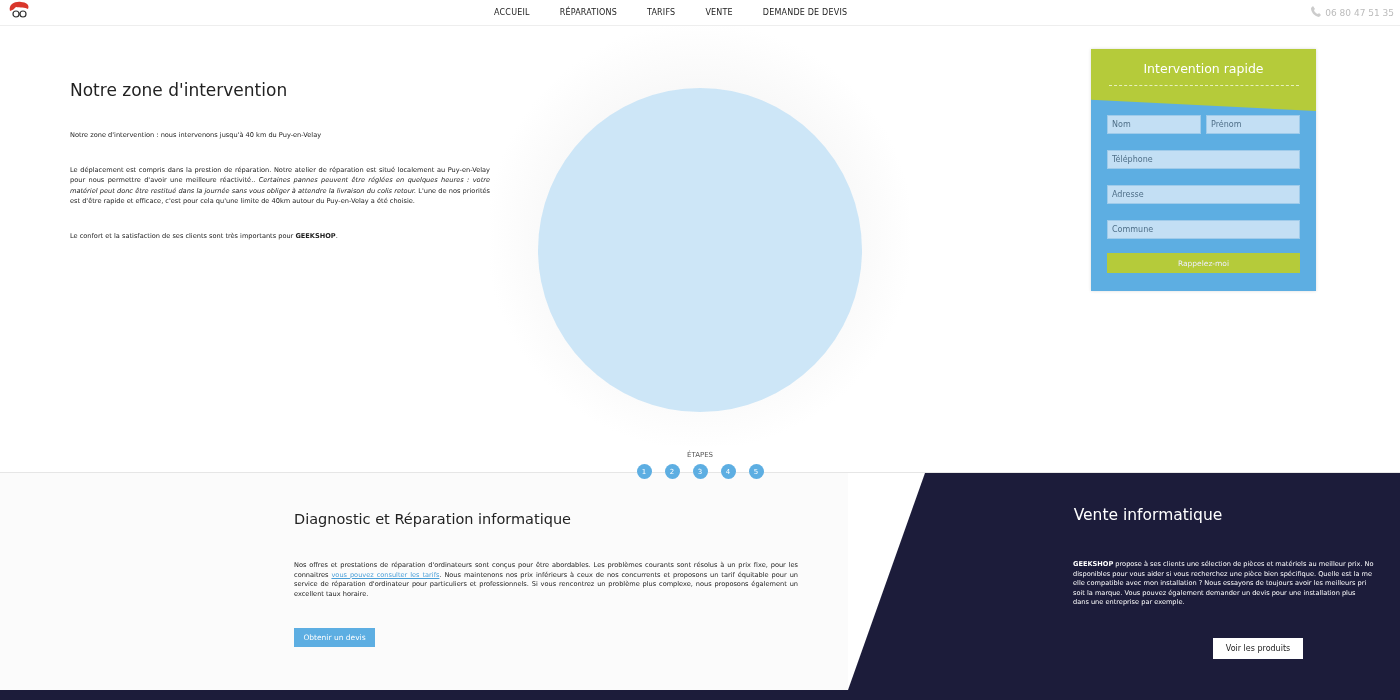  I want to click on nav-link: TARIFS, so click(661, 12).